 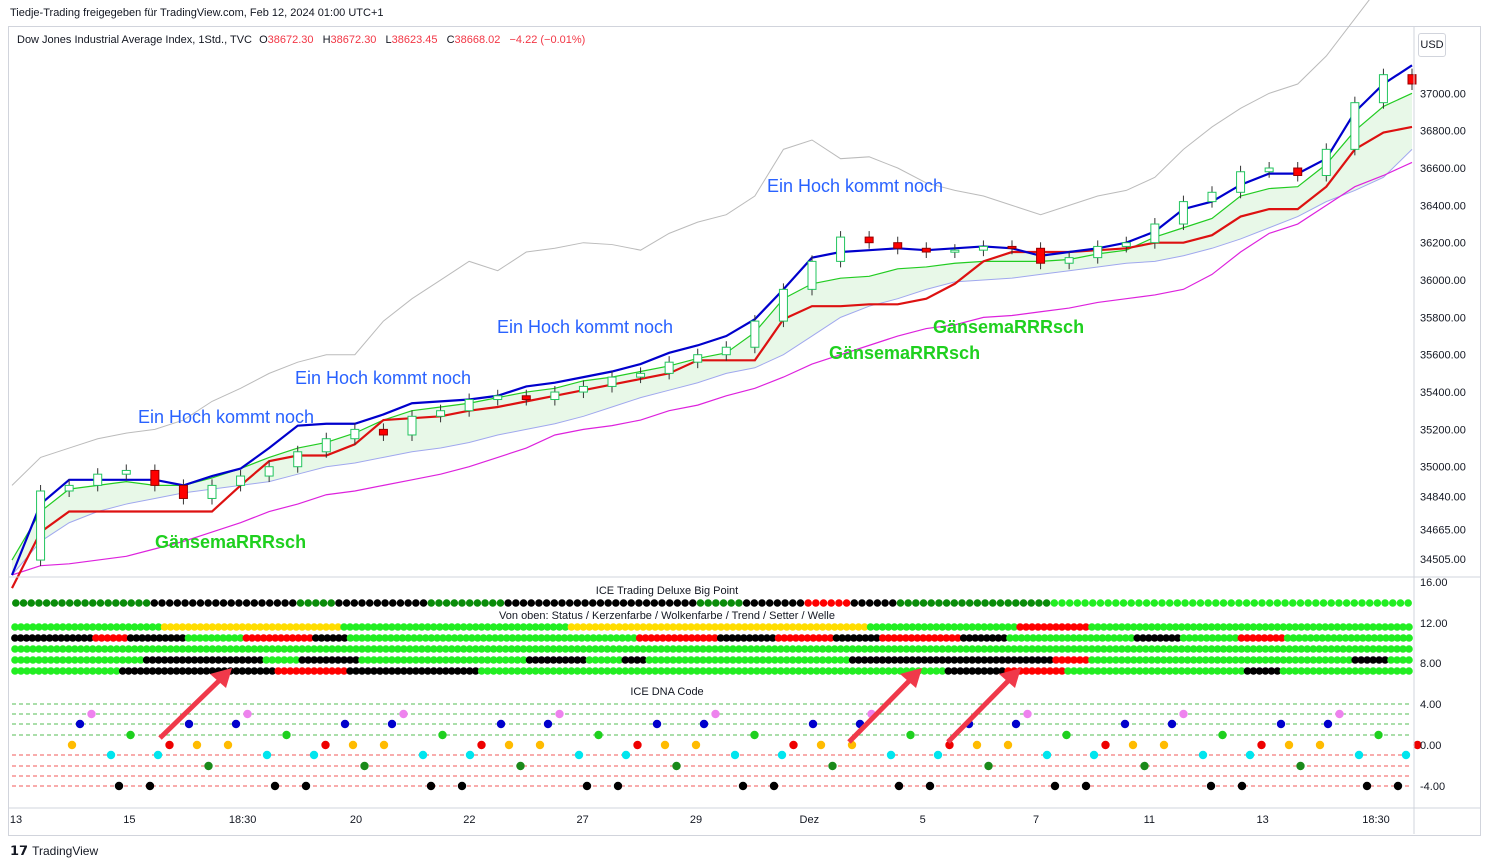 I want to click on annotation-hoch: Ein Hoch kommt noch, so click(x=585, y=327).